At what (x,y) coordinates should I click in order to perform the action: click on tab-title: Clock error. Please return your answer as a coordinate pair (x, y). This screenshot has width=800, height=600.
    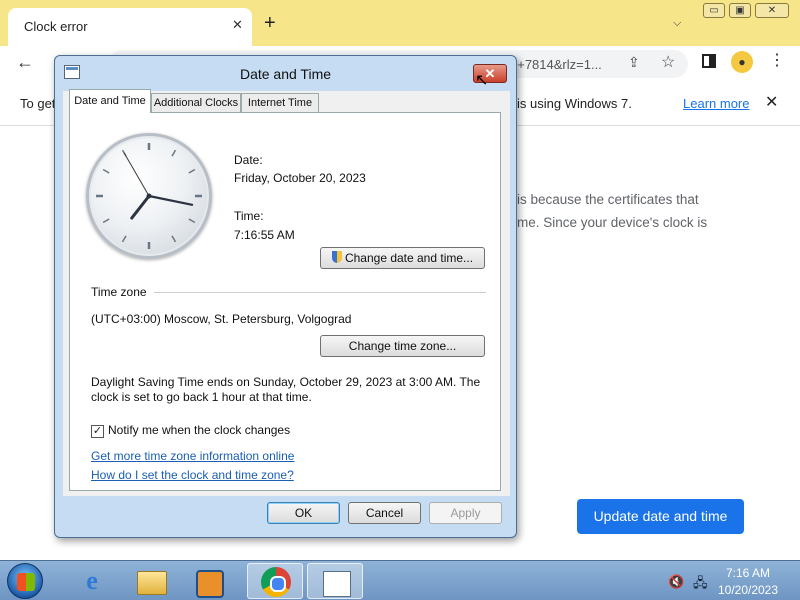
    Looking at the image, I should click on (56, 26).